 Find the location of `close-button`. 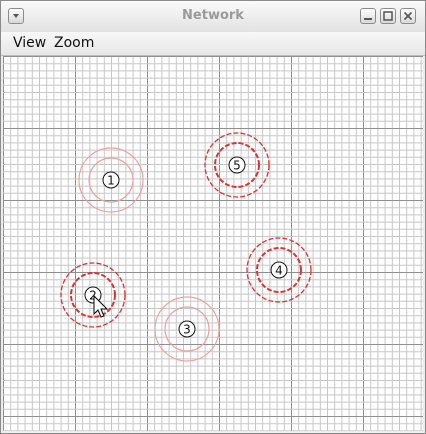

close-button is located at coordinates (408, 16).